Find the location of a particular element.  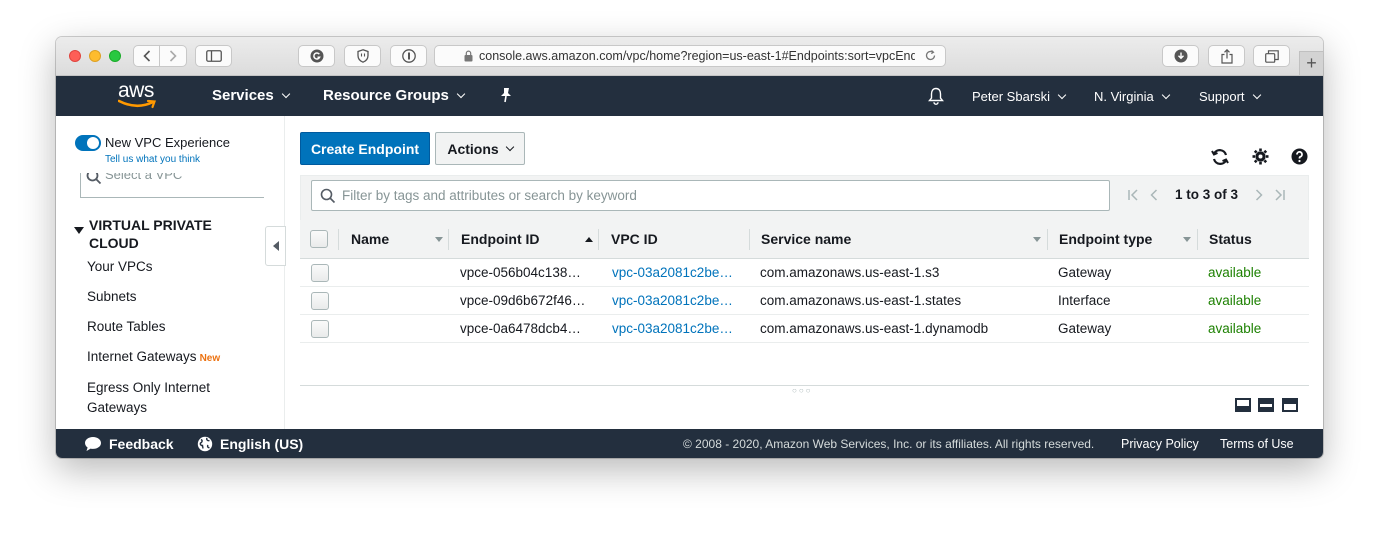

globe-icon is located at coordinates (205, 444).